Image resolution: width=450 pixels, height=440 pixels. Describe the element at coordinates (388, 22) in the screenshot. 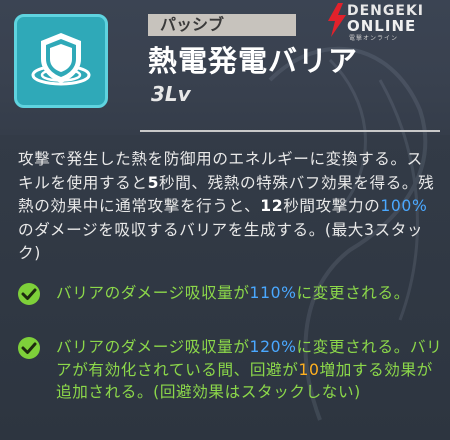

I see `dengeki-online-logo: DENGEKI ONLINE 電撃オンライン` at that location.